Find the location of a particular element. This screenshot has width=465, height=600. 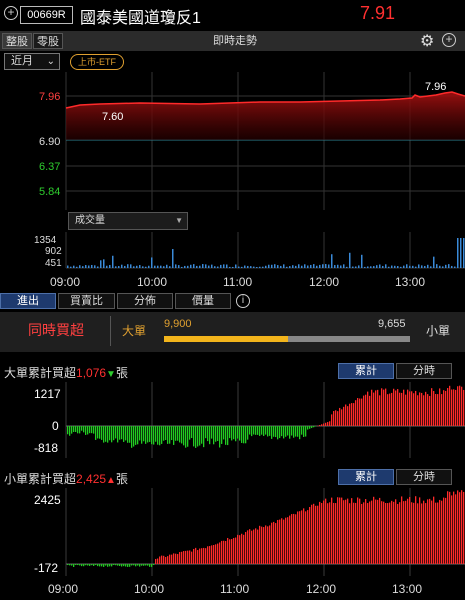

big-ytick-2: -818 is located at coordinates (46, 448).